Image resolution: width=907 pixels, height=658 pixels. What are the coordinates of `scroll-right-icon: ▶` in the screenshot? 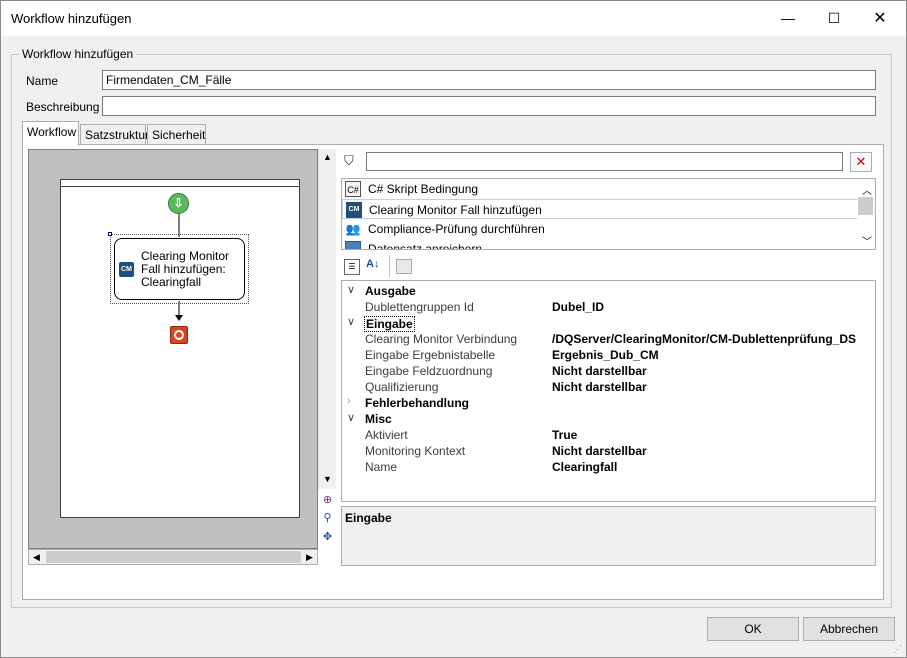 It's located at (309, 557).